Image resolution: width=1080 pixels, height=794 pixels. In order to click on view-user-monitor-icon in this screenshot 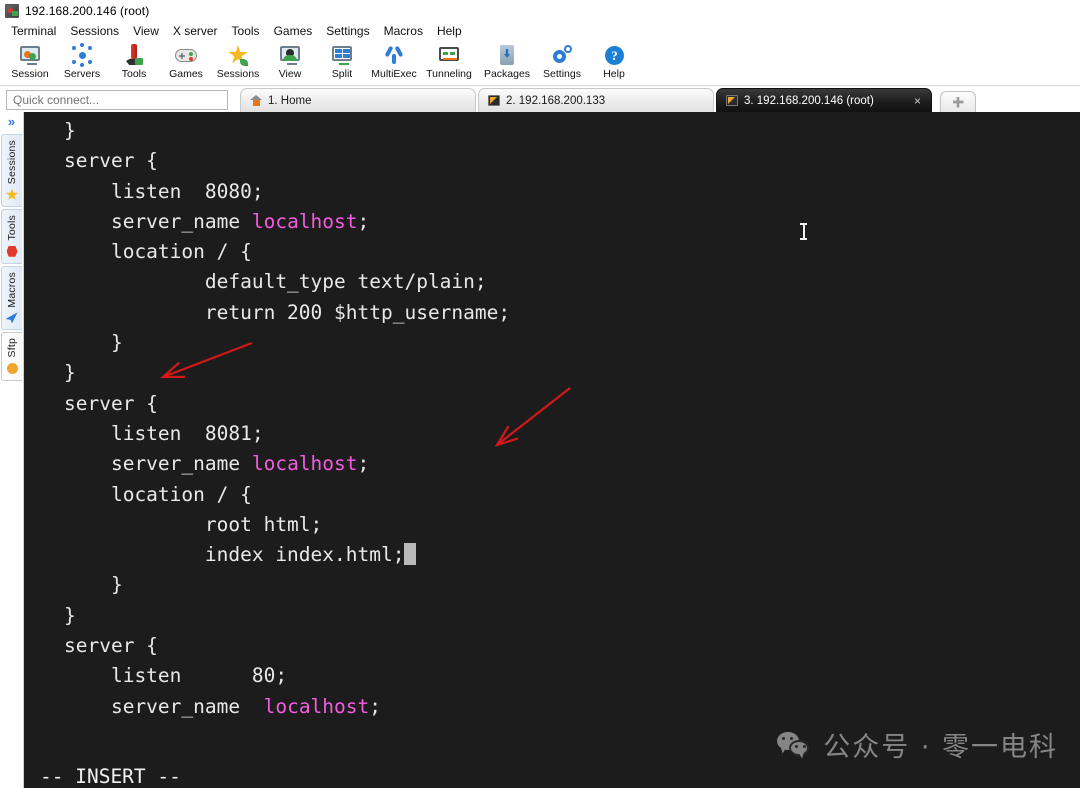, I will do `click(290, 55)`.